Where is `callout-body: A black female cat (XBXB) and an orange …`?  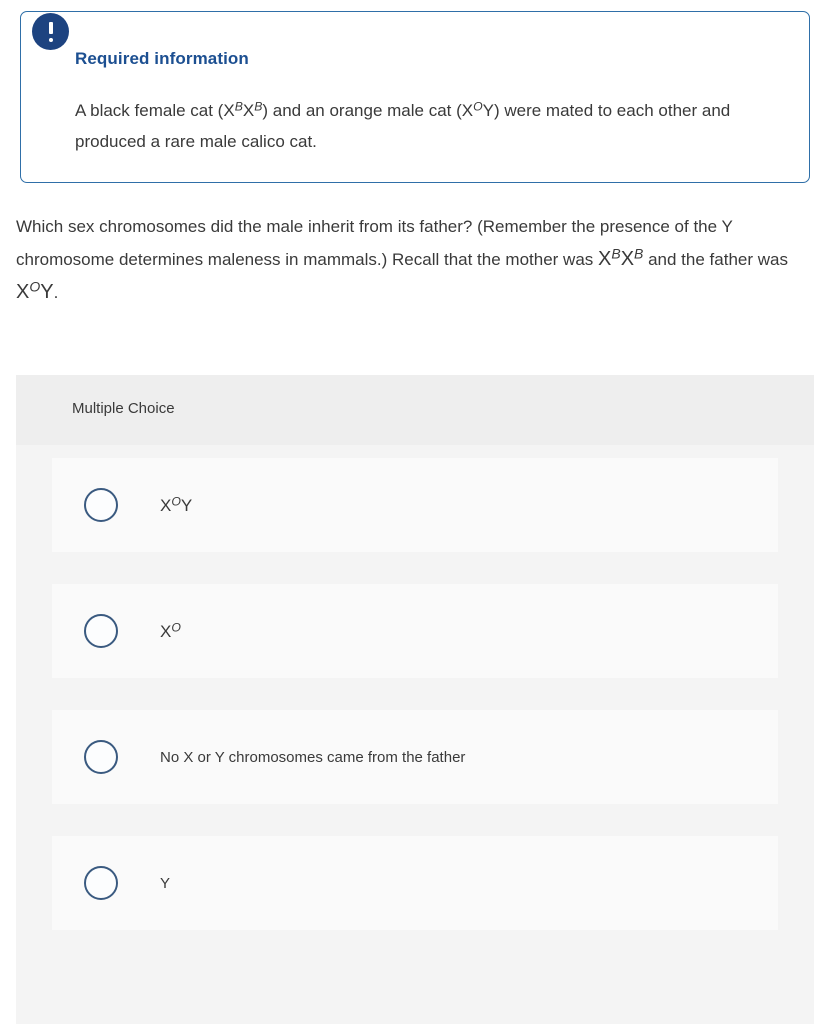
callout-body: A black female cat (XBXB) and an orange … is located at coordinates (403, 125).